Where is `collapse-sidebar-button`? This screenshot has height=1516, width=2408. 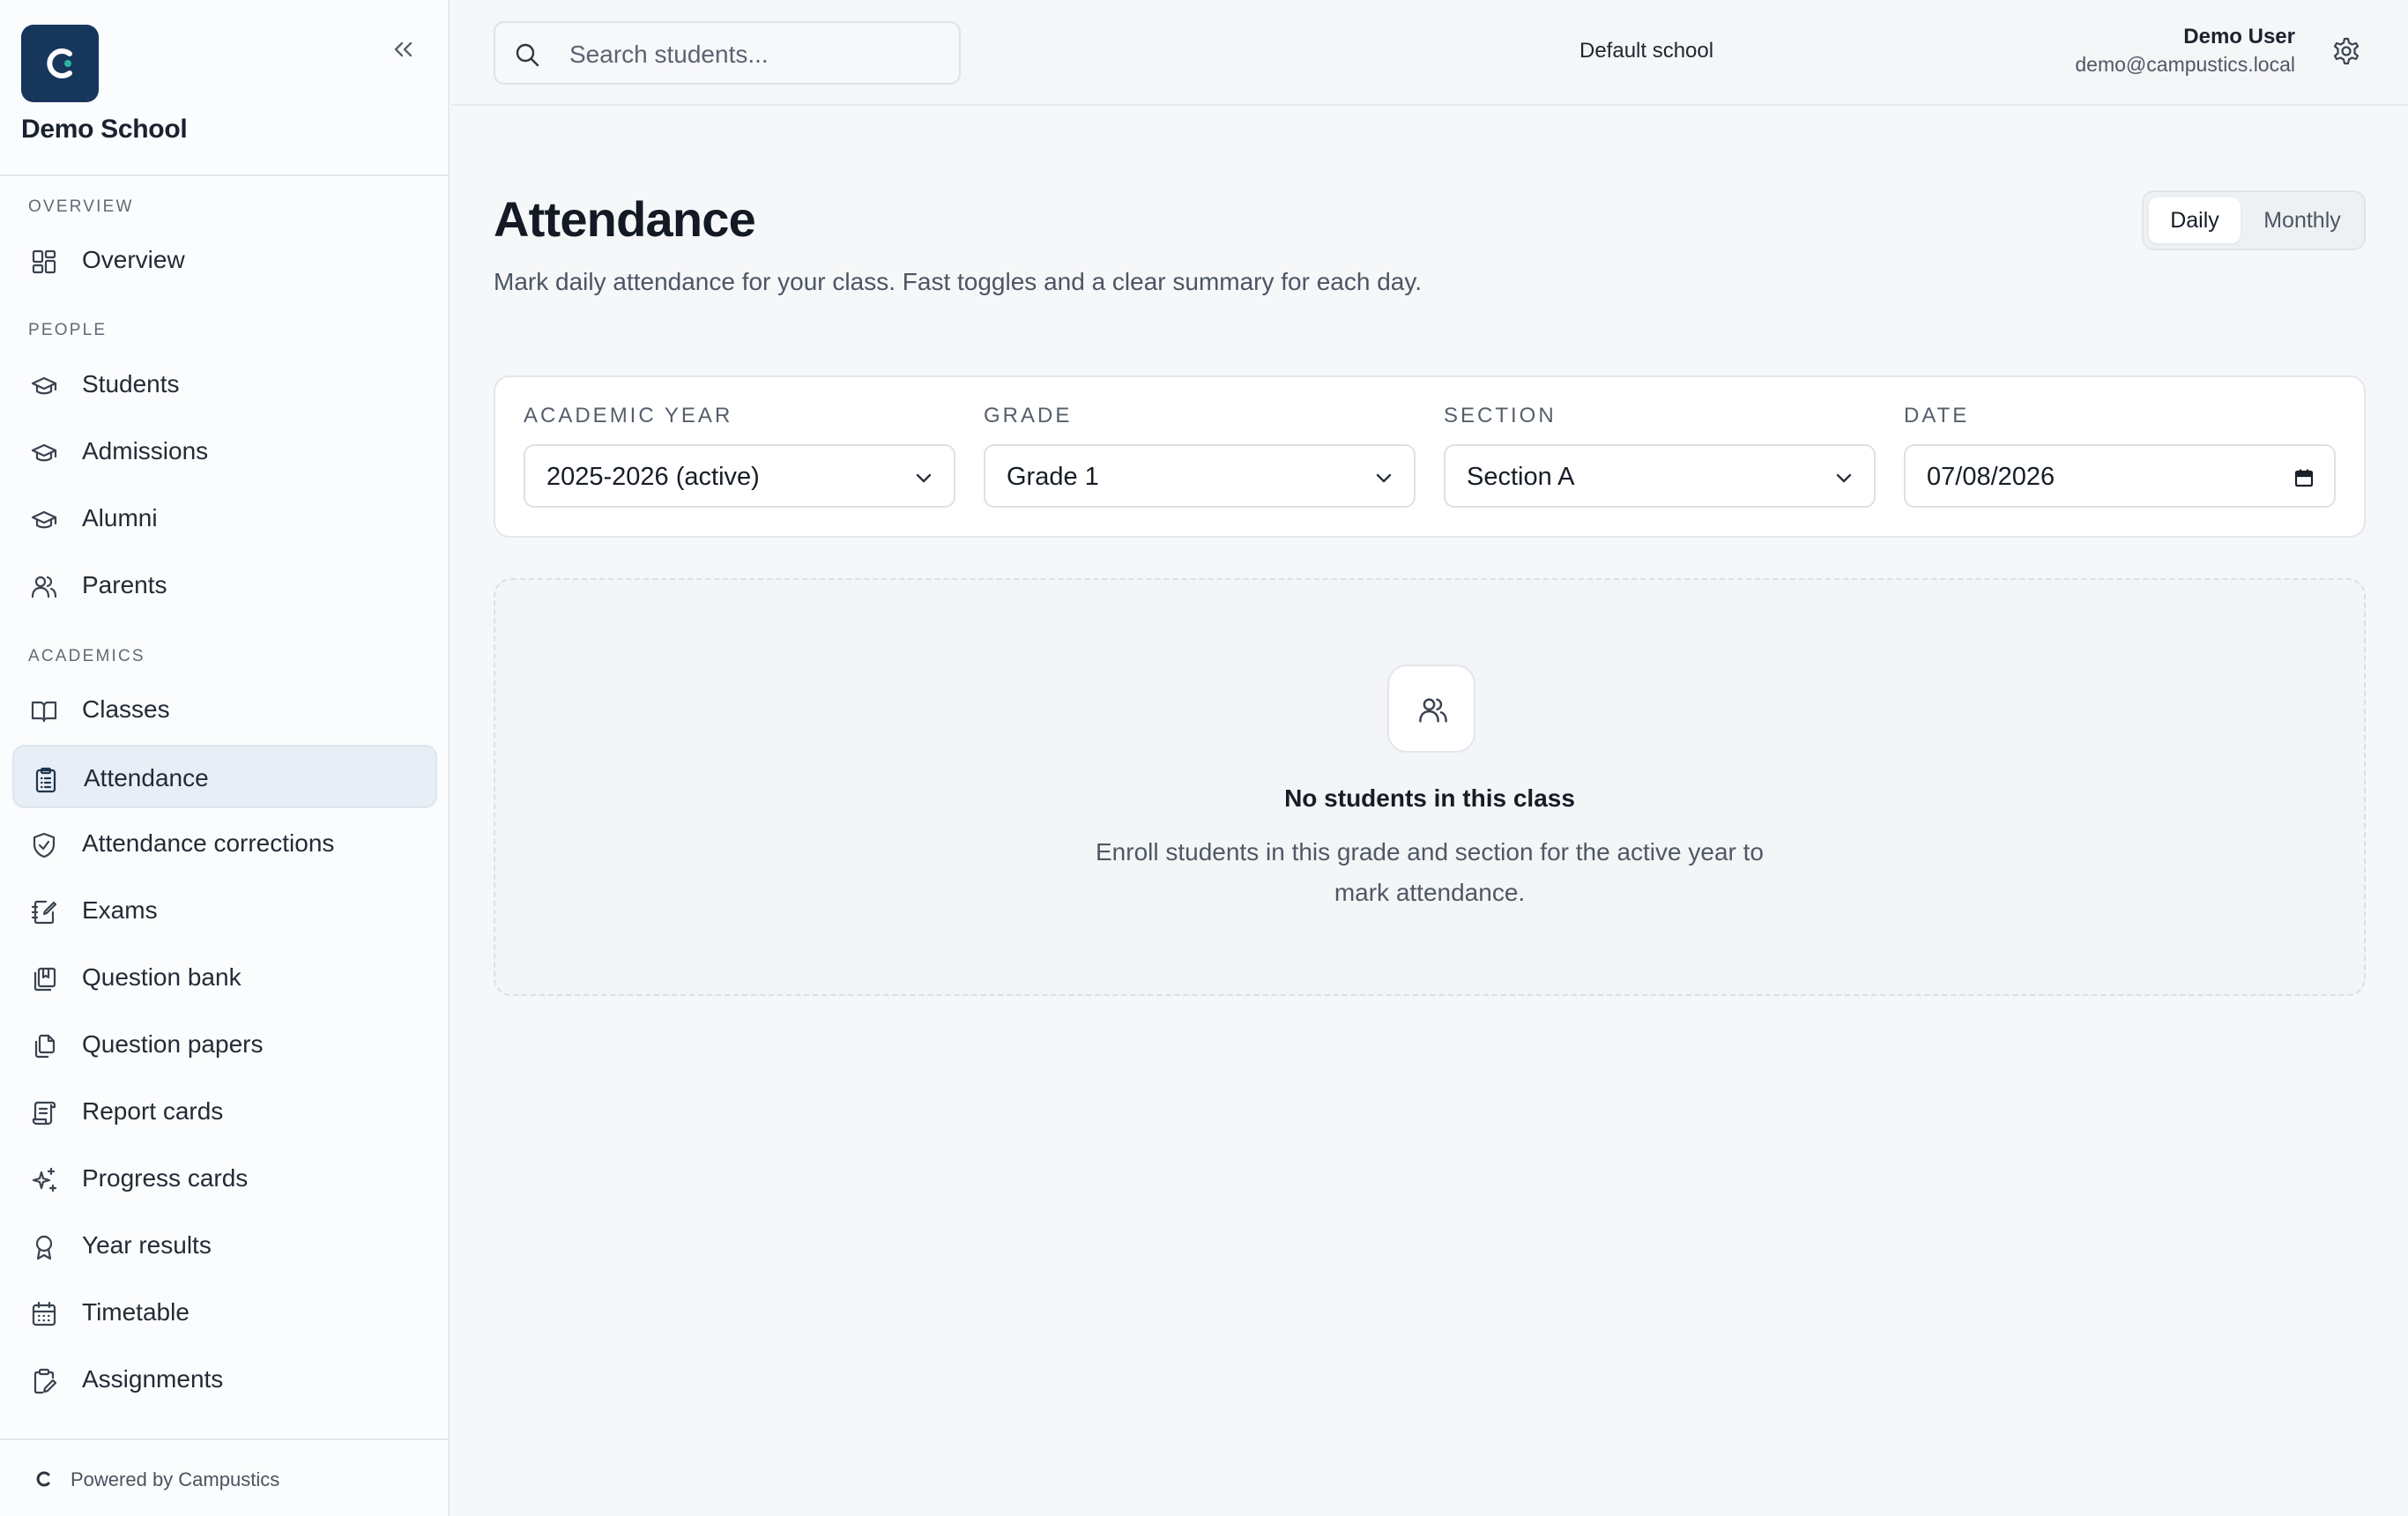 collapse-sidebar-button is located at coordinates (404, 49).